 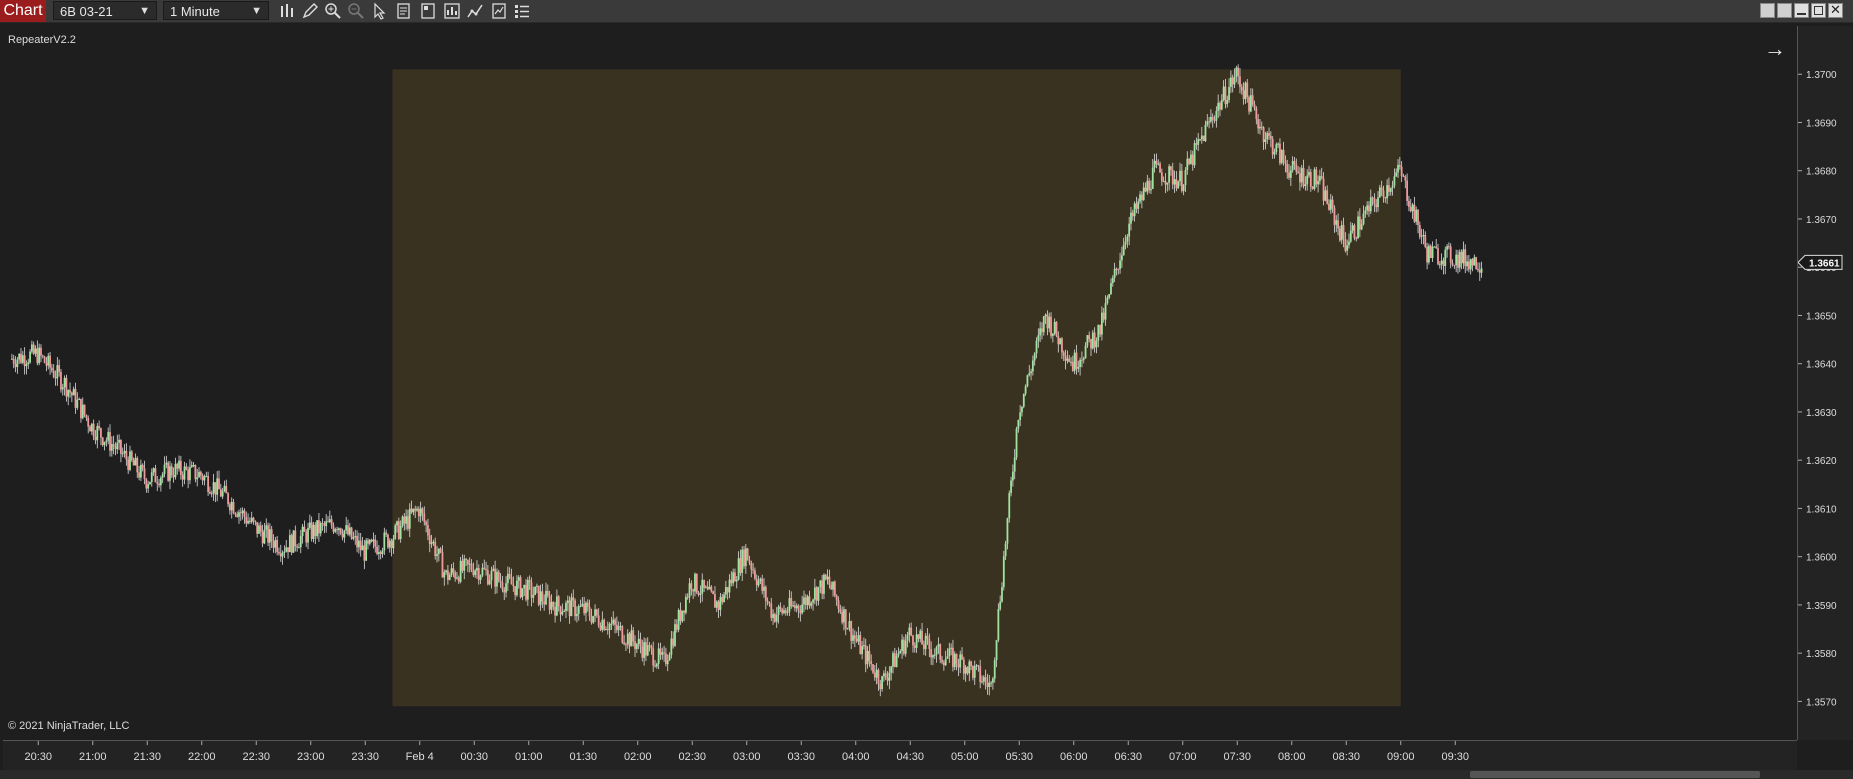 I want to click on time-tick-label: 04:30, so click(x=910, y=757).